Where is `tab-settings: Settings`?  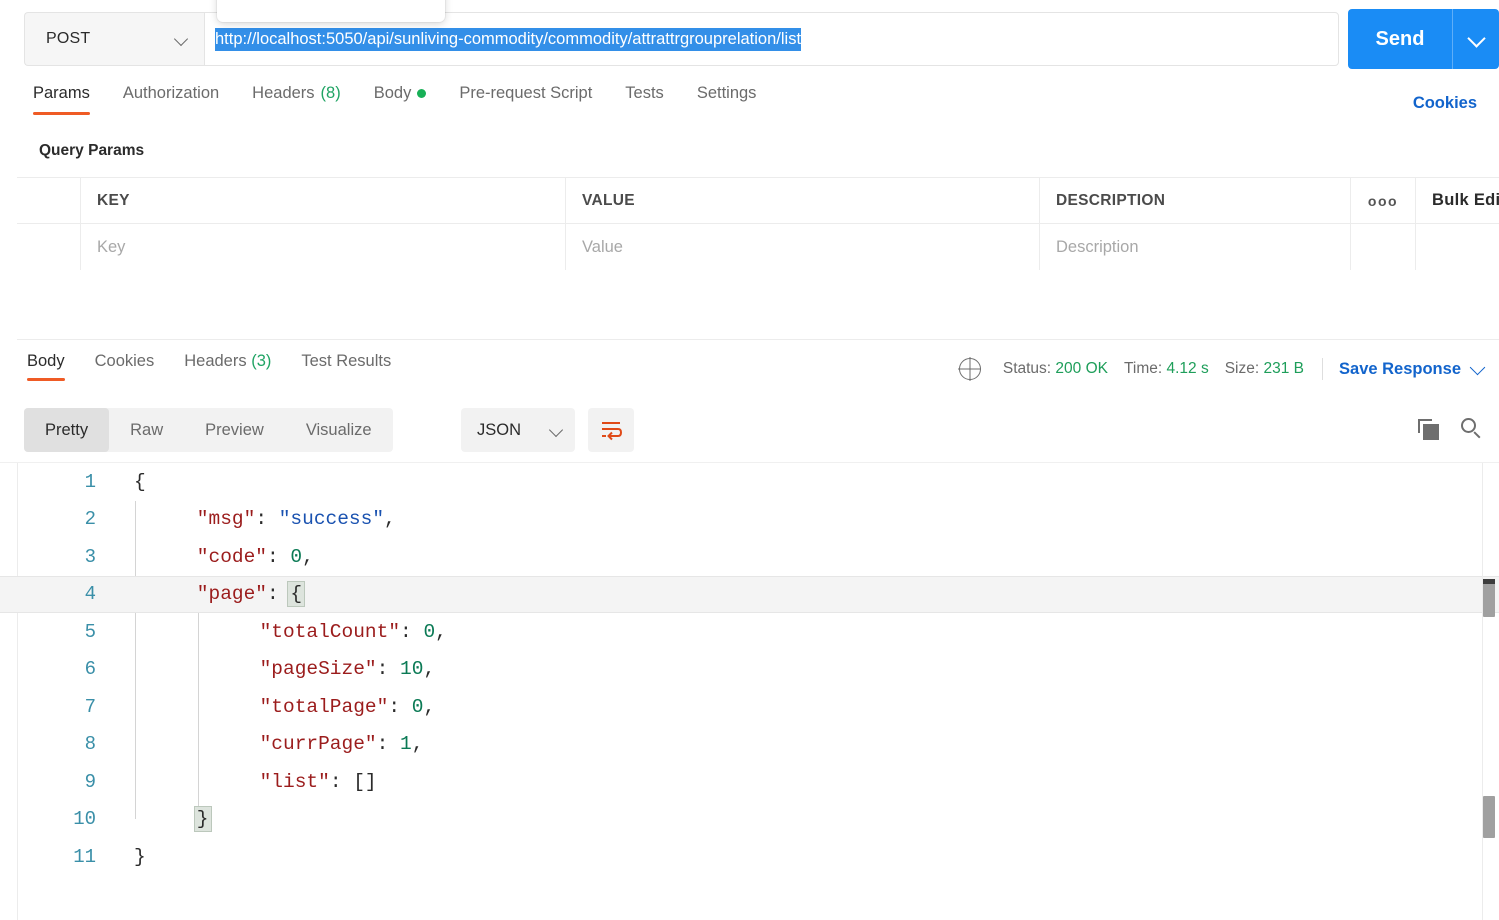 tab-settings: Settings is located at coordinates (727, 99).